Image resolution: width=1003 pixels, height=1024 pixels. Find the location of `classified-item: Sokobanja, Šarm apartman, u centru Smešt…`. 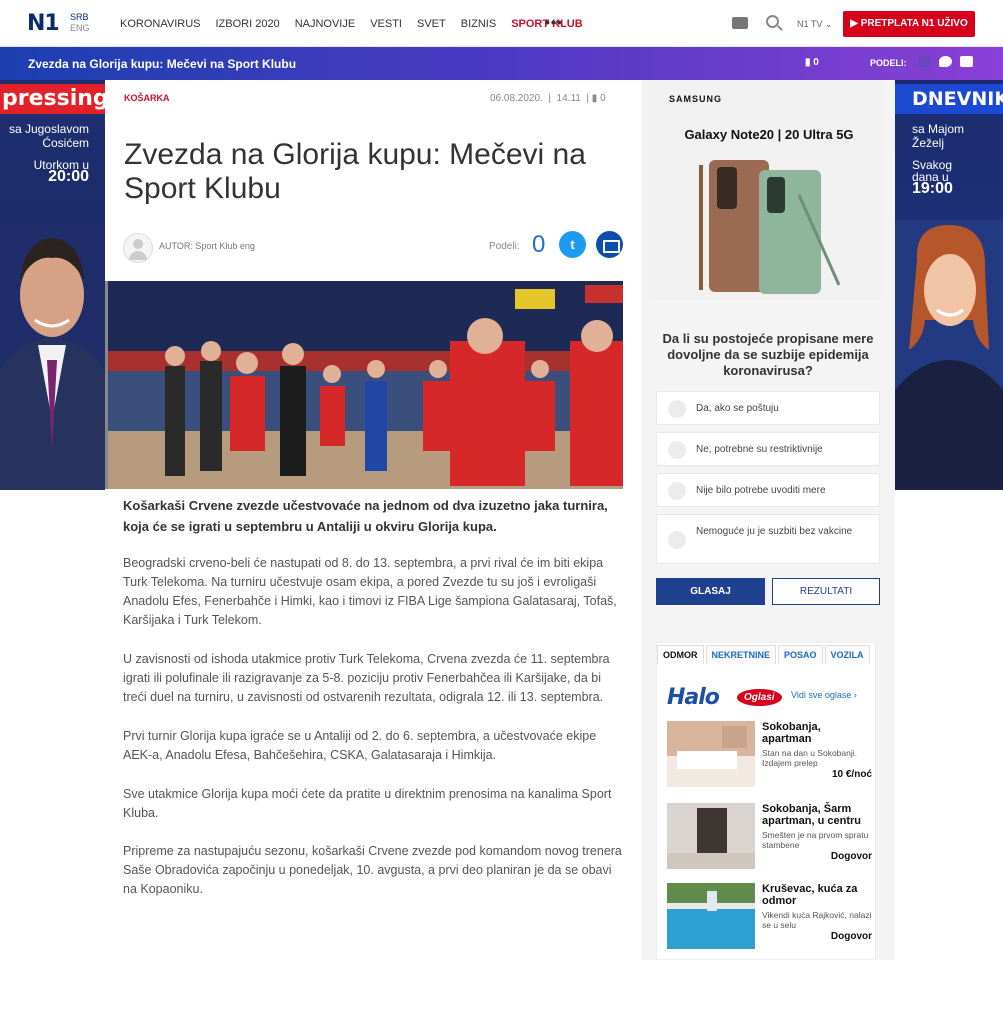

classified-item: Sokobanja, Šarm apartman, u centru Smešt… is located at coordinates (769, 839).